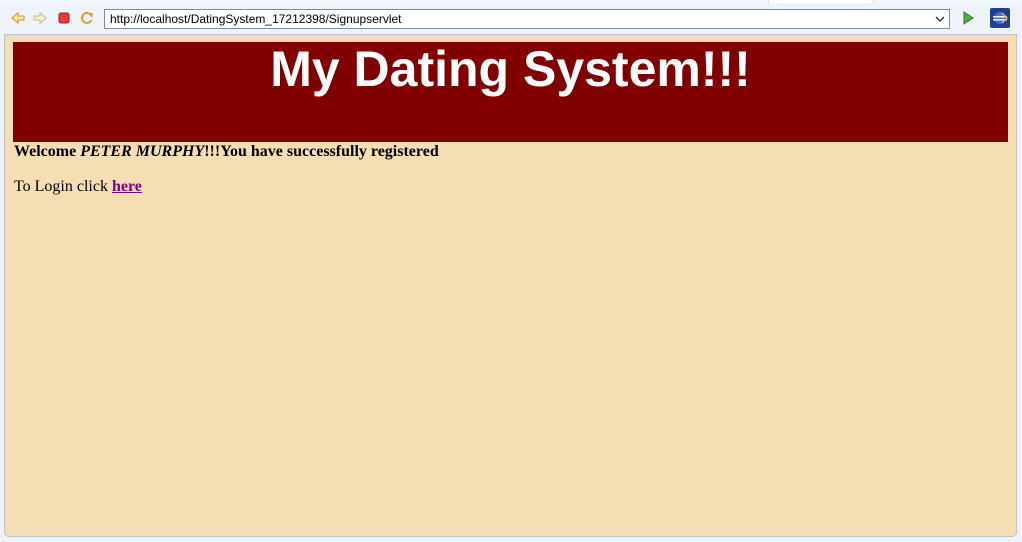 Image resolution: width=1022 pixels, height=542 pixels. Describe the element at coordinates (63, 186) in the screenshot. I see `login-prefix: To Login click` at that location.